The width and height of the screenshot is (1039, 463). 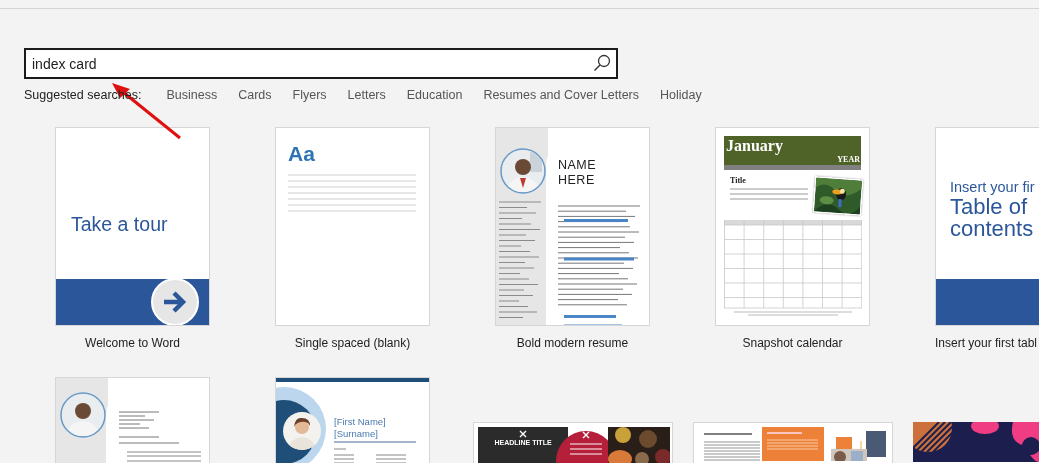 What do you see at coordinates (561, 95) in the screenshot?
I see `suggestion-link: Resumes and Cover Letters` at bounding box center [561, 95].